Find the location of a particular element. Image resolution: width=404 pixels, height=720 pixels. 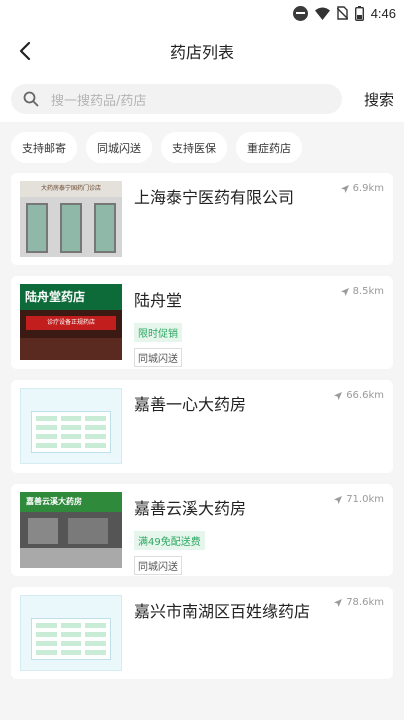

page-title: 药店列表 is located at coordinates (201, 52).